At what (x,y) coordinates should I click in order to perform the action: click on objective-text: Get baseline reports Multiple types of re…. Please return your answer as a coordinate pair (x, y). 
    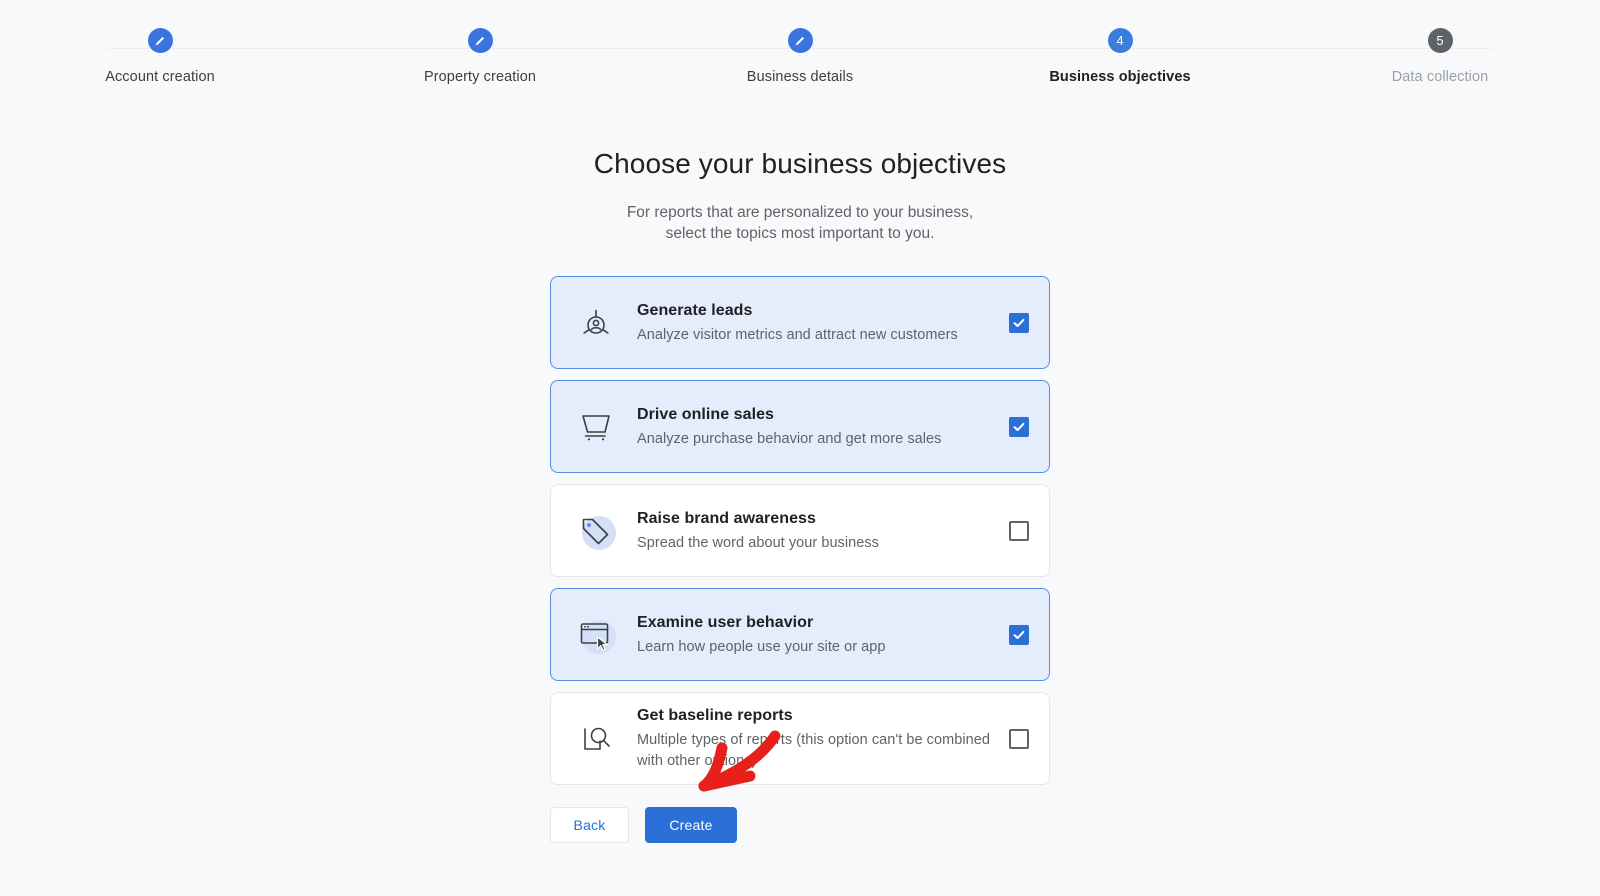
    Looking at the image, I should click on (823, 738).